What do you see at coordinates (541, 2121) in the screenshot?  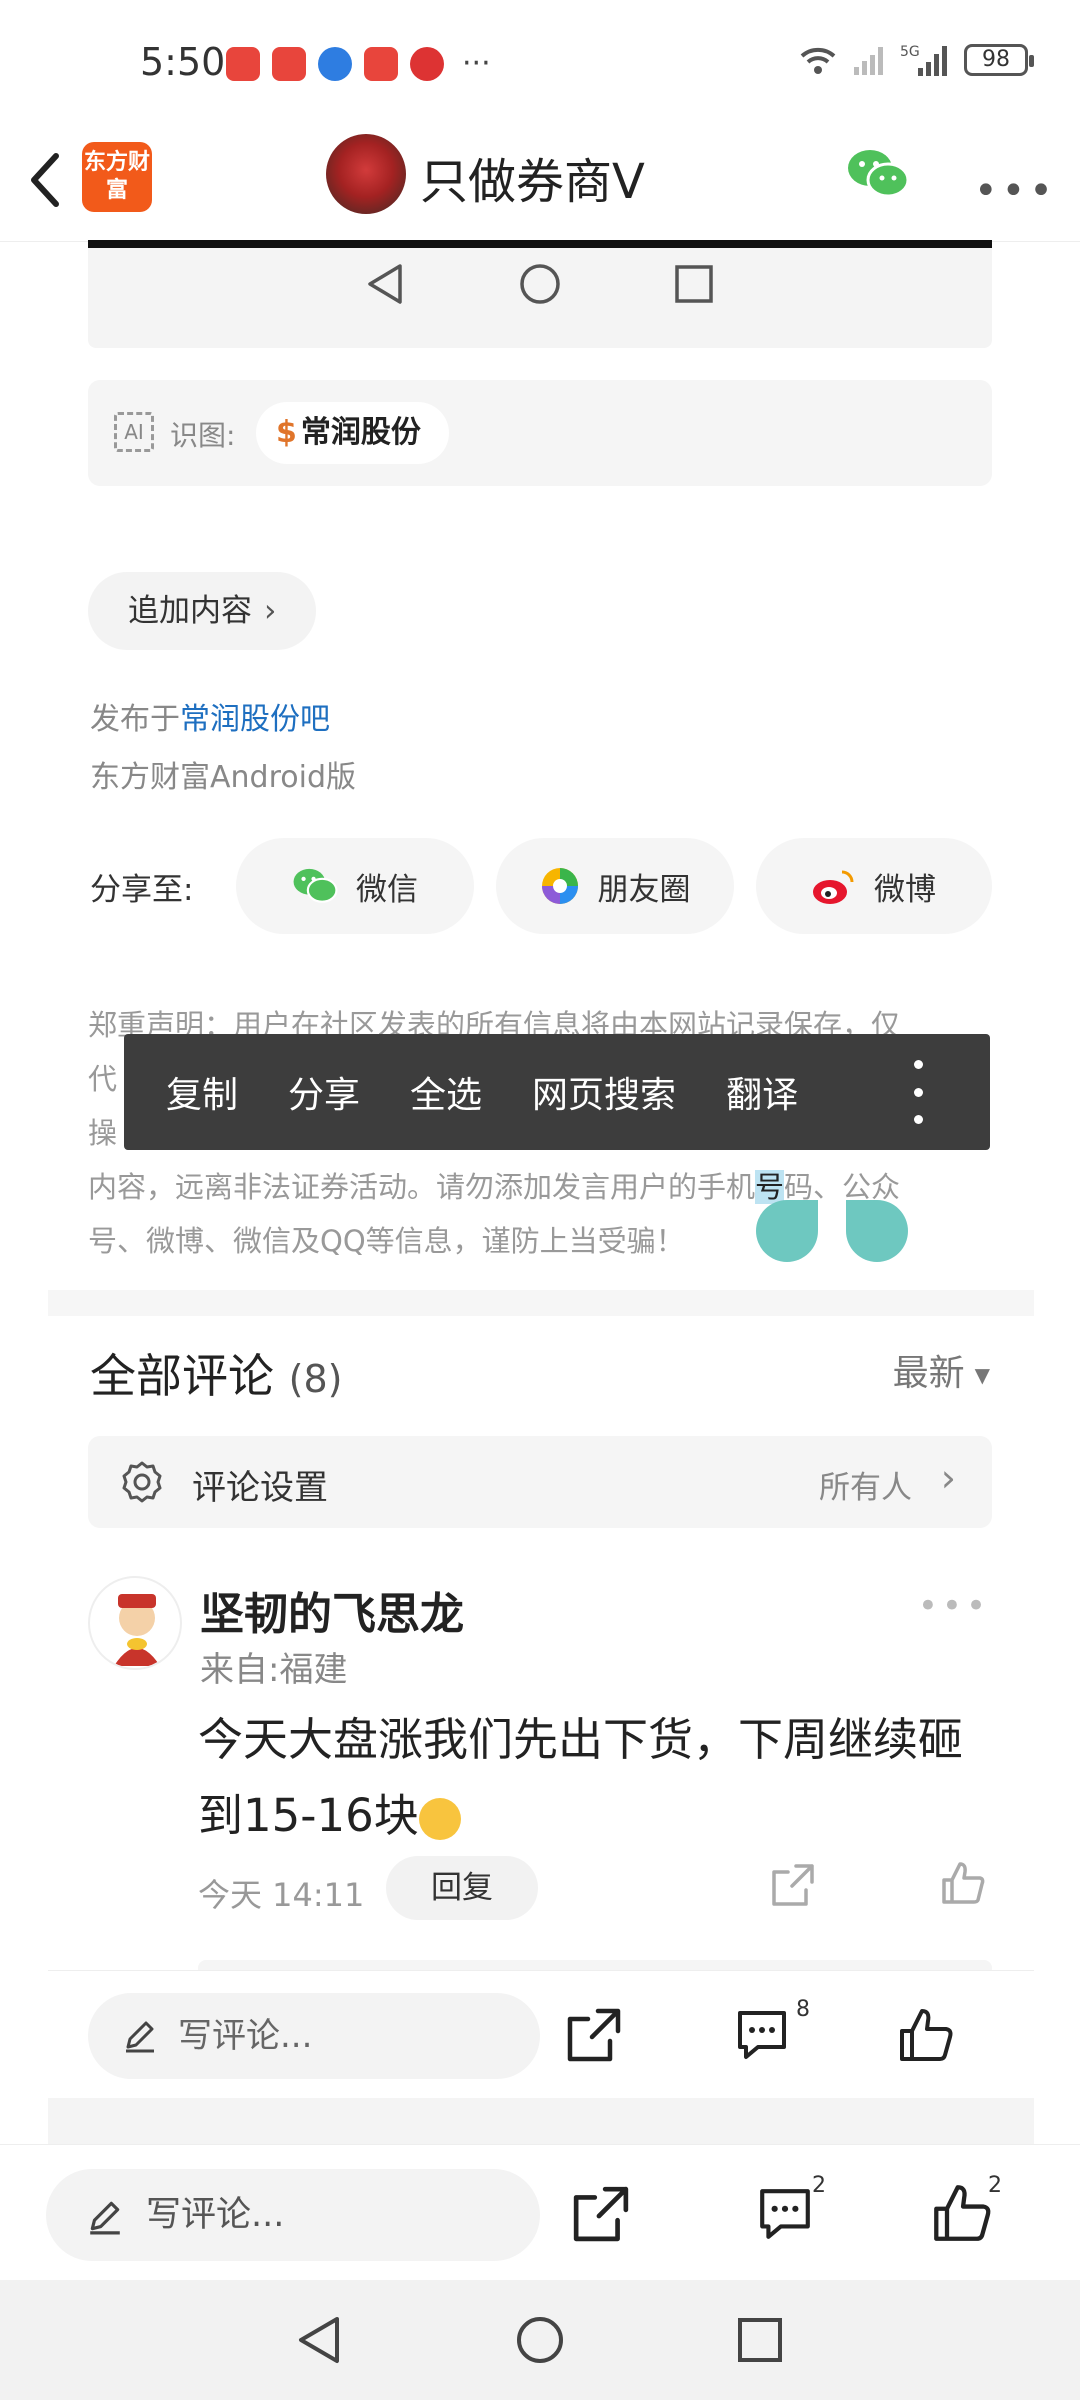 I see `overlay-nav-ghost` at bounding box center [541, 2121].